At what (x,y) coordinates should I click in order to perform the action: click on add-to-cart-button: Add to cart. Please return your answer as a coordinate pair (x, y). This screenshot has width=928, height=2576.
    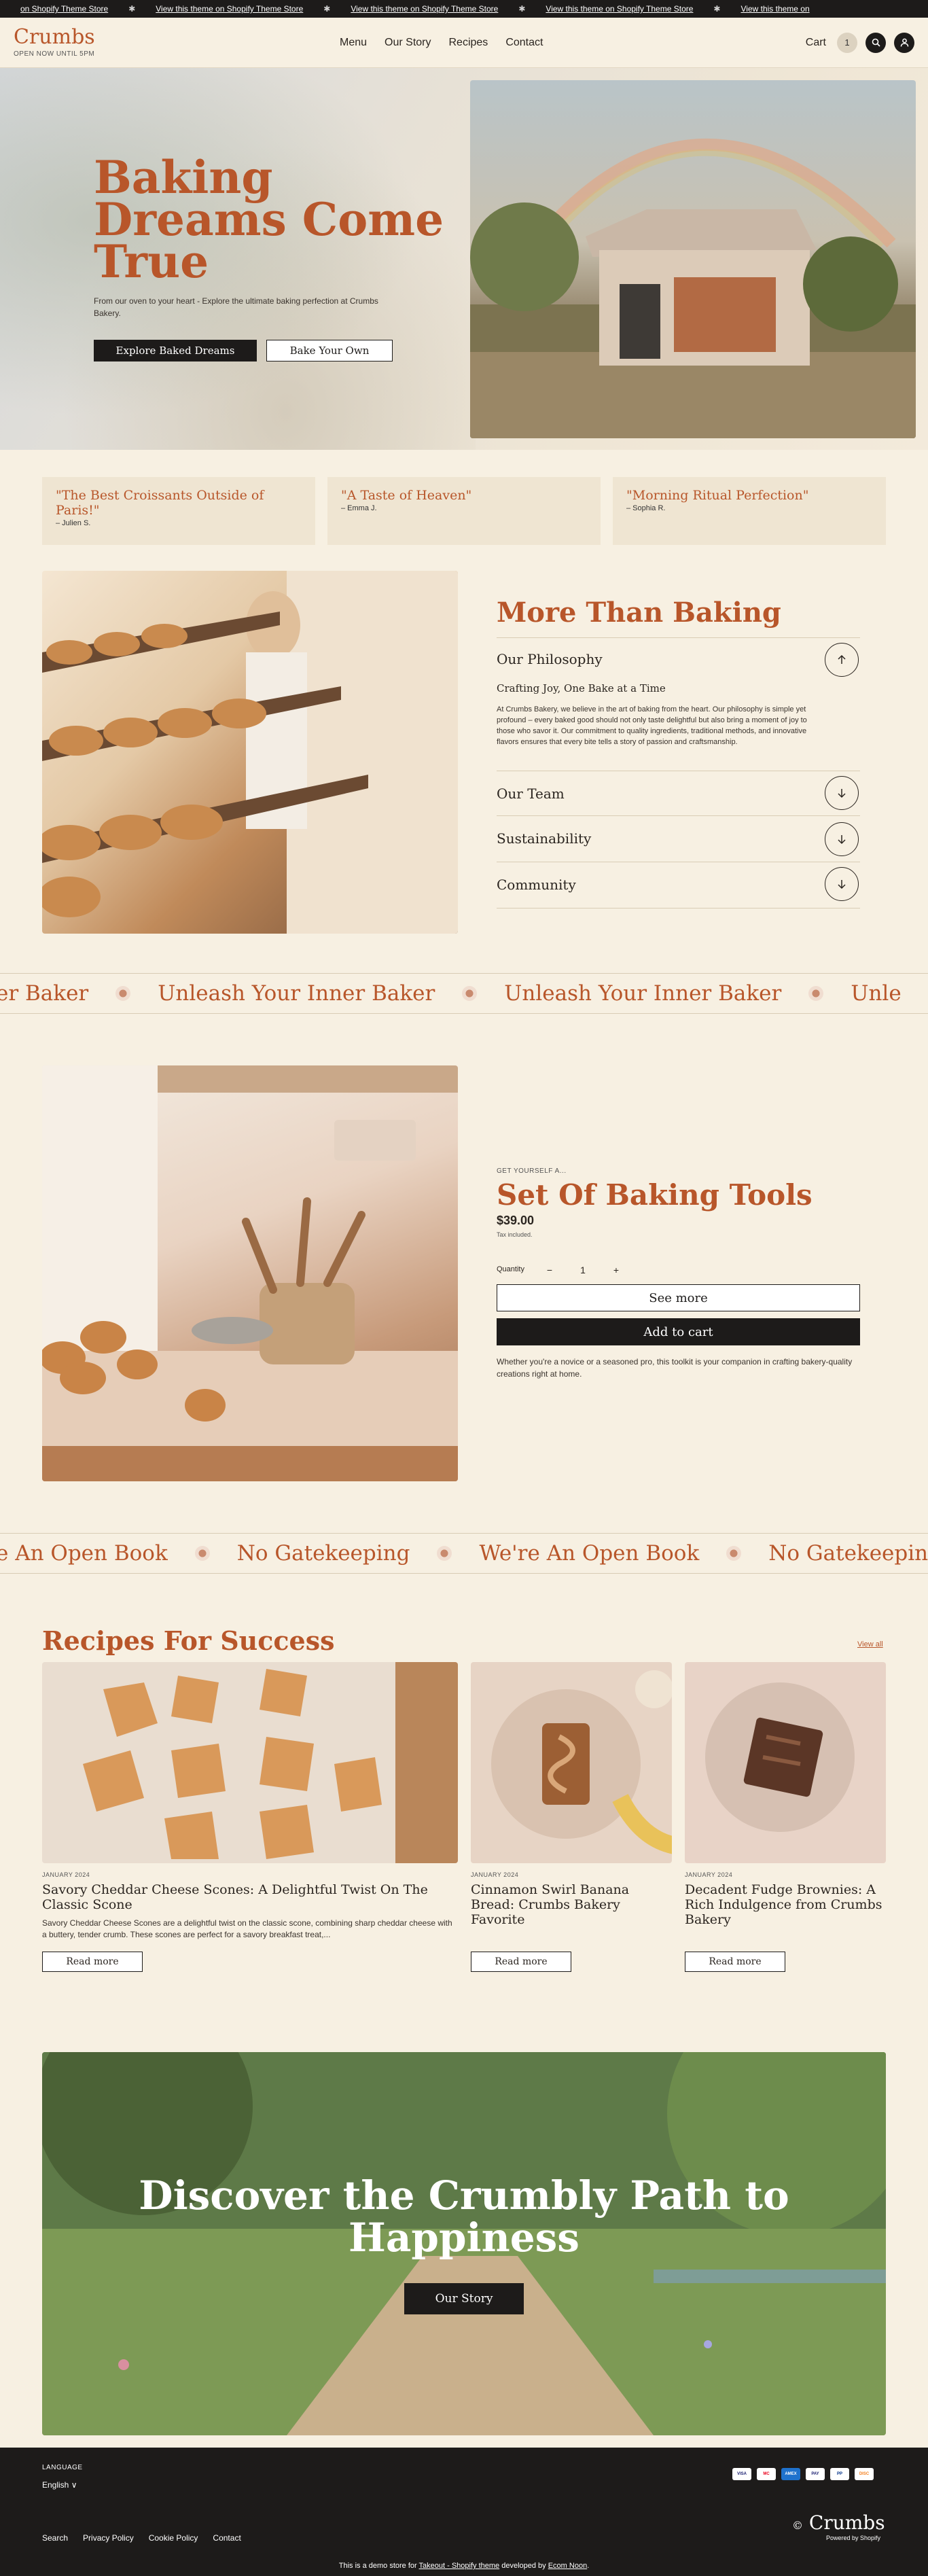
    Looking at the image, I should click on (679, 1331).